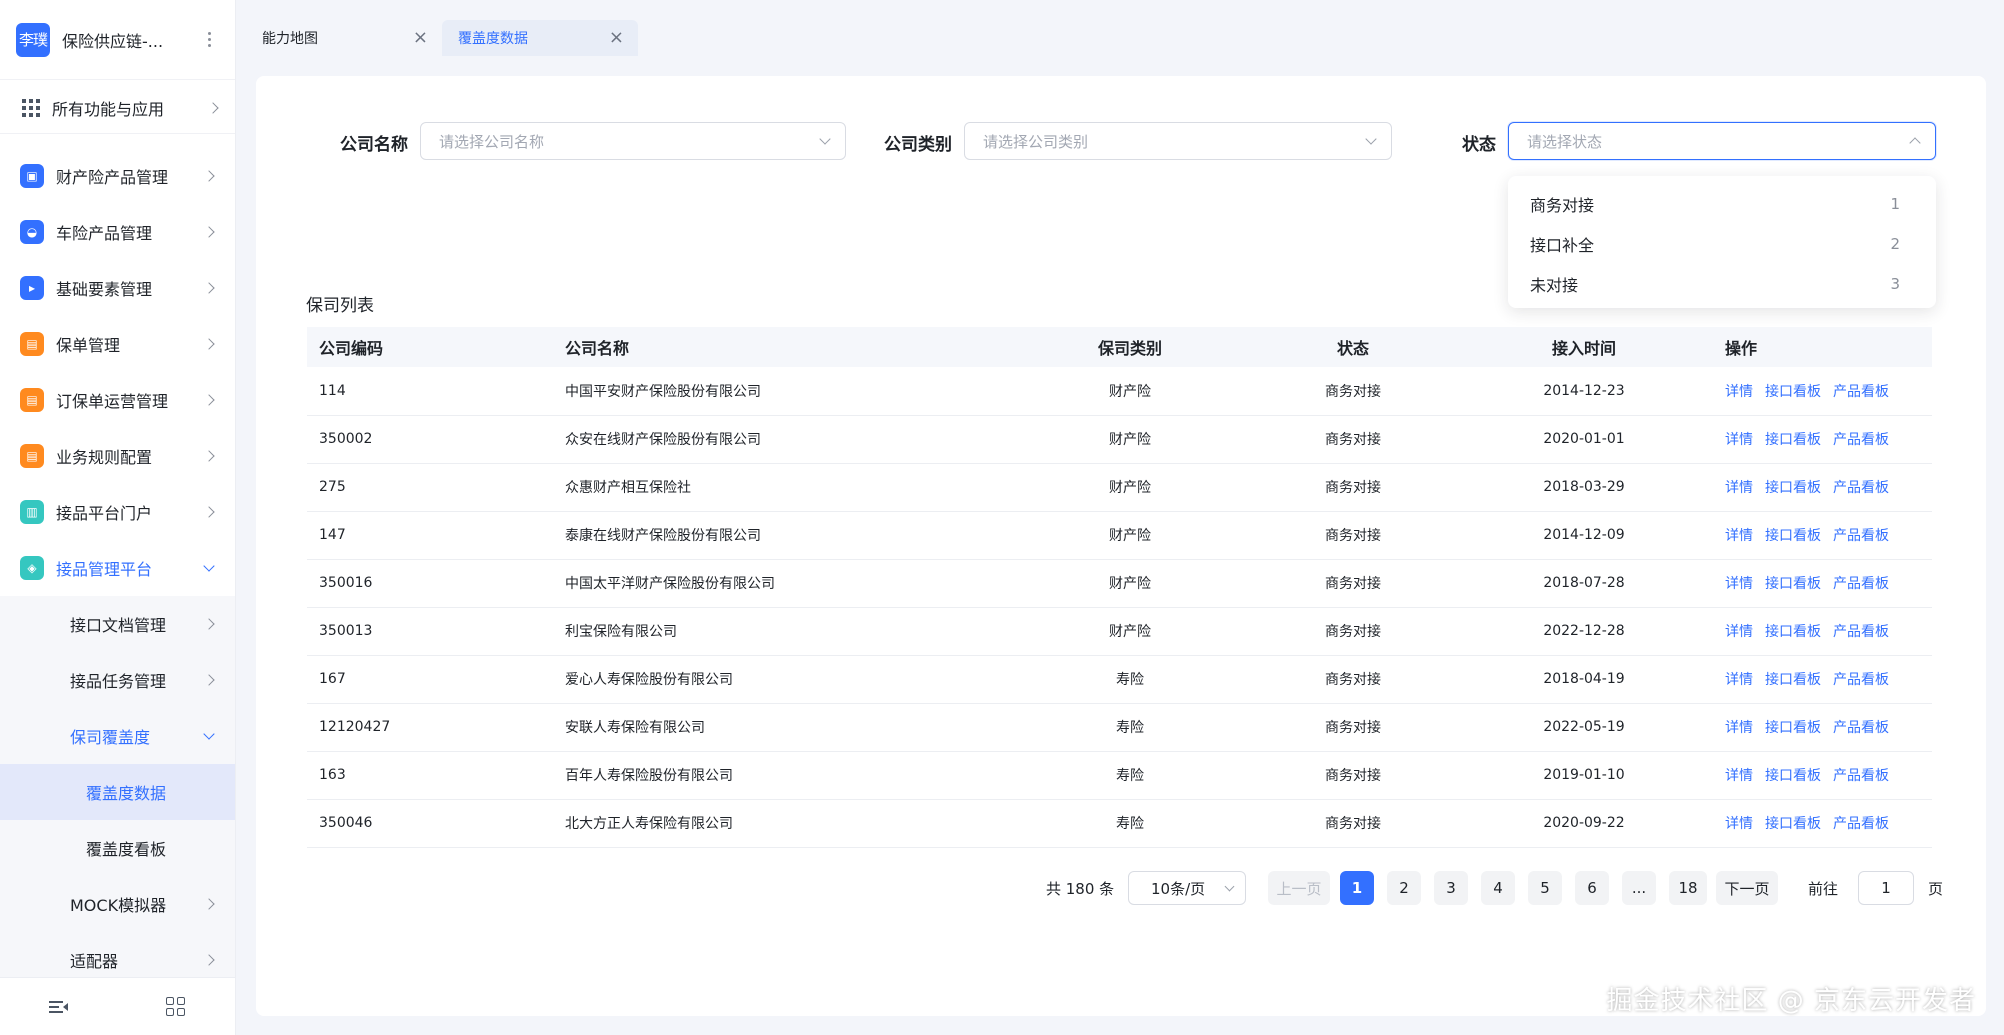 Image resolution: width=2004 pixels, height=1035 pixels. What do you see at coordinates (117, 176) in the screenshot?
I see `sidebar-item: ▣ 财产险产品管理` at bounding box center [117, 176].